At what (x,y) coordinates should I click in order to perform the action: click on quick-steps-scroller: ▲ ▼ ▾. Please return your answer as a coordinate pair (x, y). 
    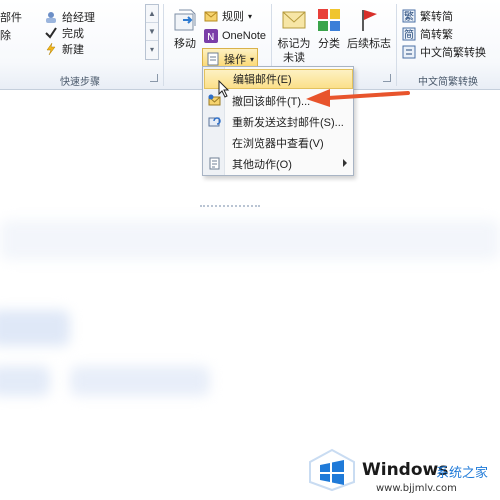
    Looking at the image, I should click on (152, 32).